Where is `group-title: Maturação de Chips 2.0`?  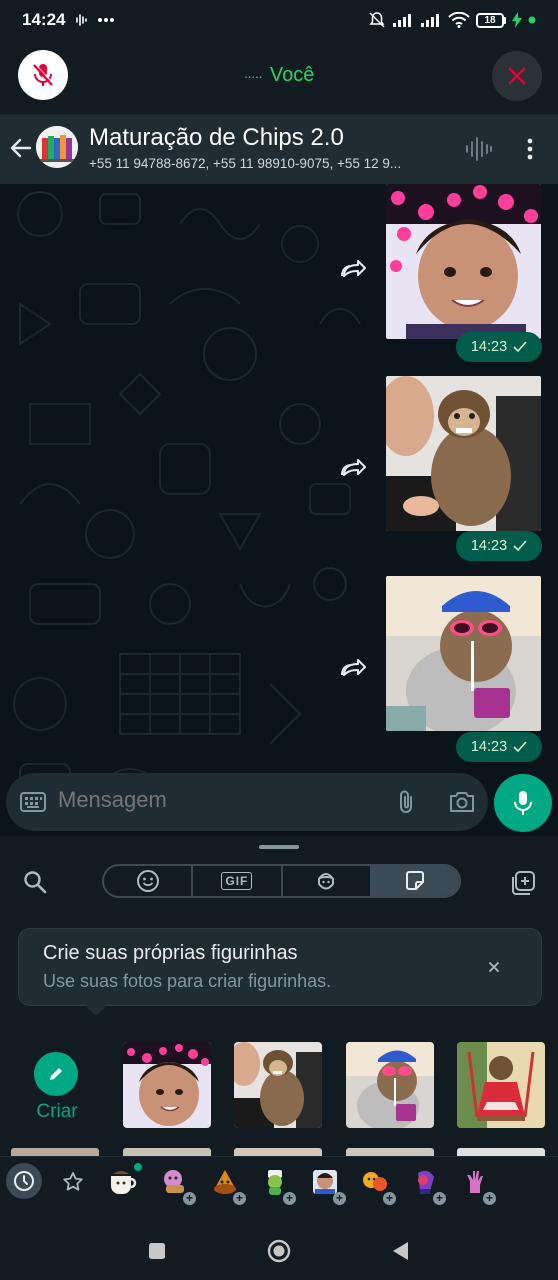
group-title: Maturação de Chips 2.0 is located at coordinates (216, 138).